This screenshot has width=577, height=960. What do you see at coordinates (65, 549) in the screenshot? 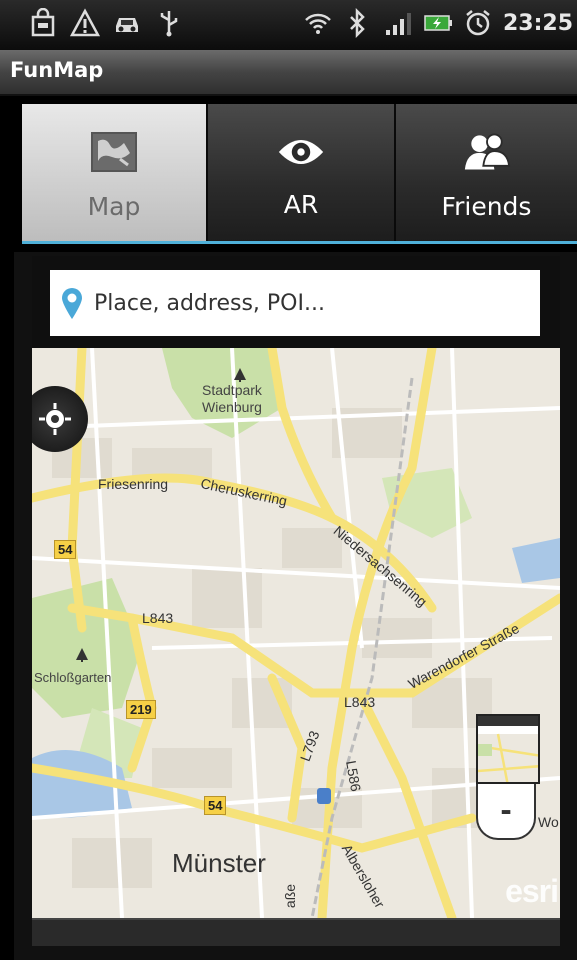
I see `road-shield-54-west: 54` at bounding box center [65, 549].